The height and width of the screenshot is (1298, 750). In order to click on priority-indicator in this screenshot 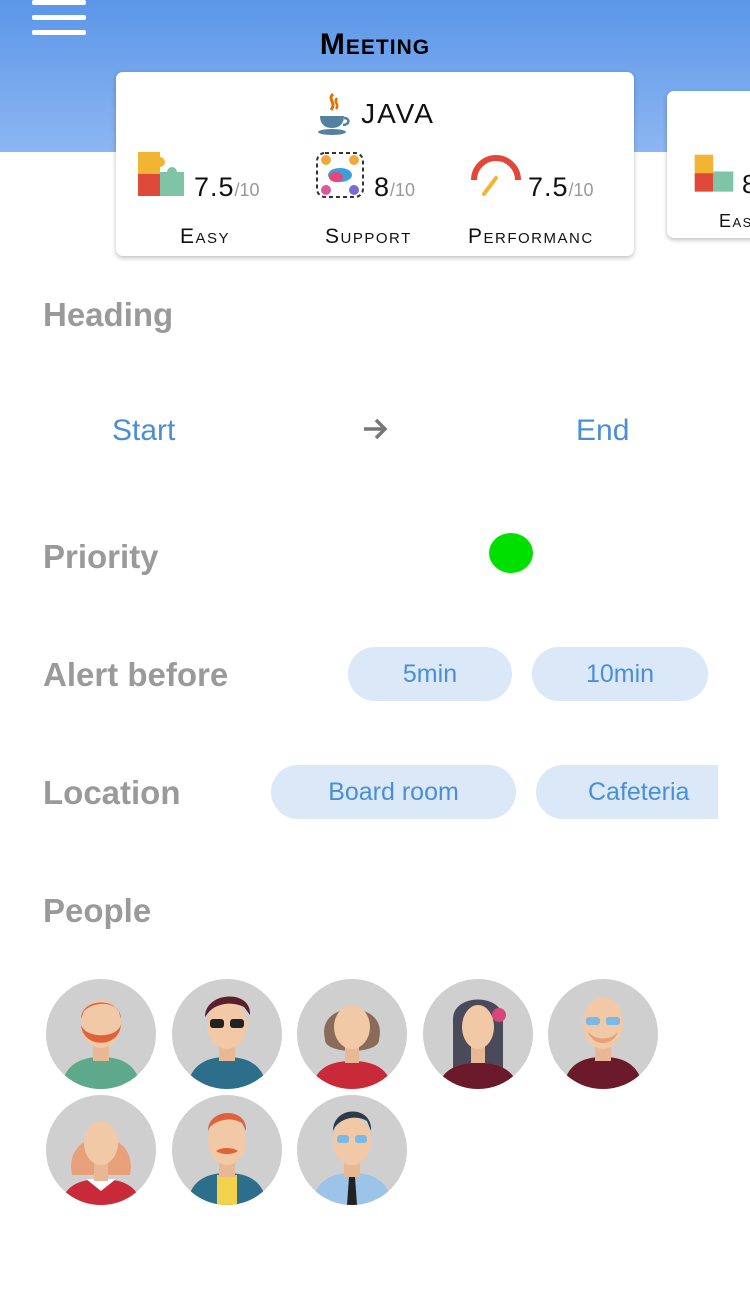, I will do `click(511, 553)`.